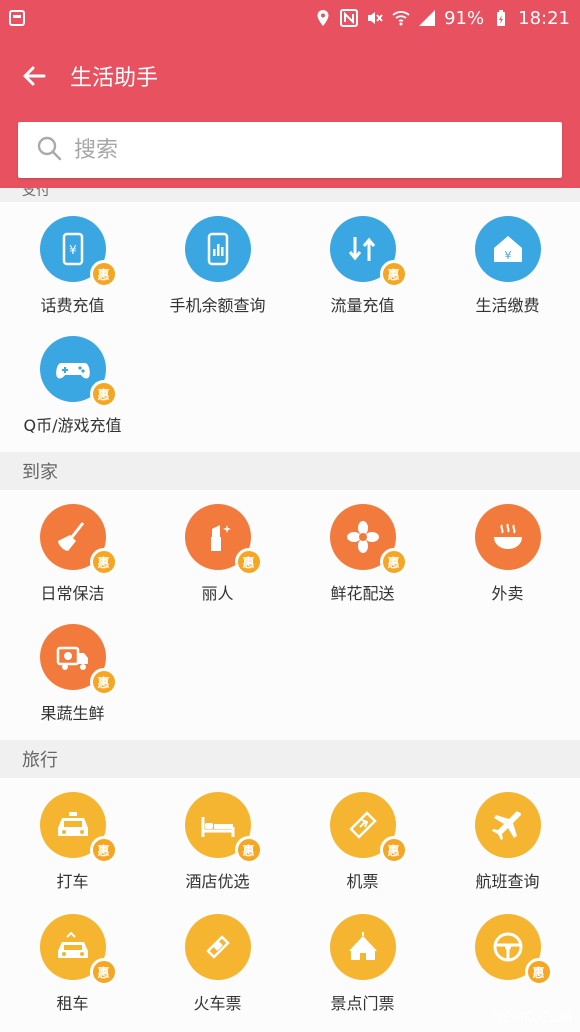 The width and height of the screenshot is (580, 1032). What do you see at coordinates (217, 881) in the screenshot?
I see `service-label: 酒店优选` at bounding box center [217, 881].